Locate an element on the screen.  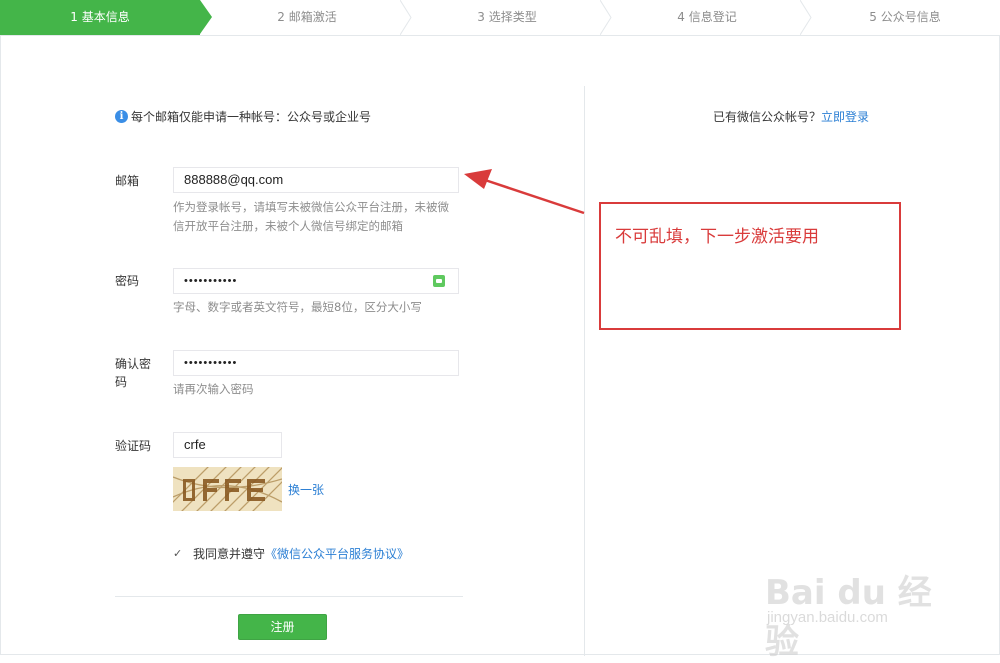
register-button: 注册 is located at coordinates (282, 627).